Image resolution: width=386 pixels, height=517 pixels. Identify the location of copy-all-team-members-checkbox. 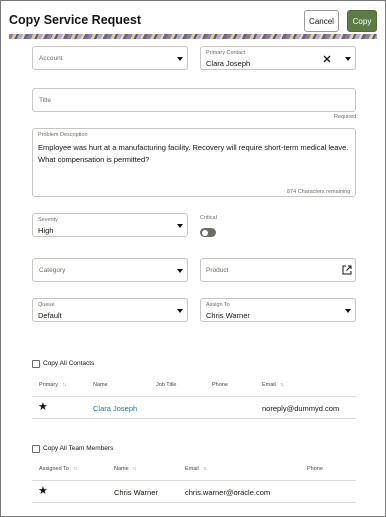
(36, 449).